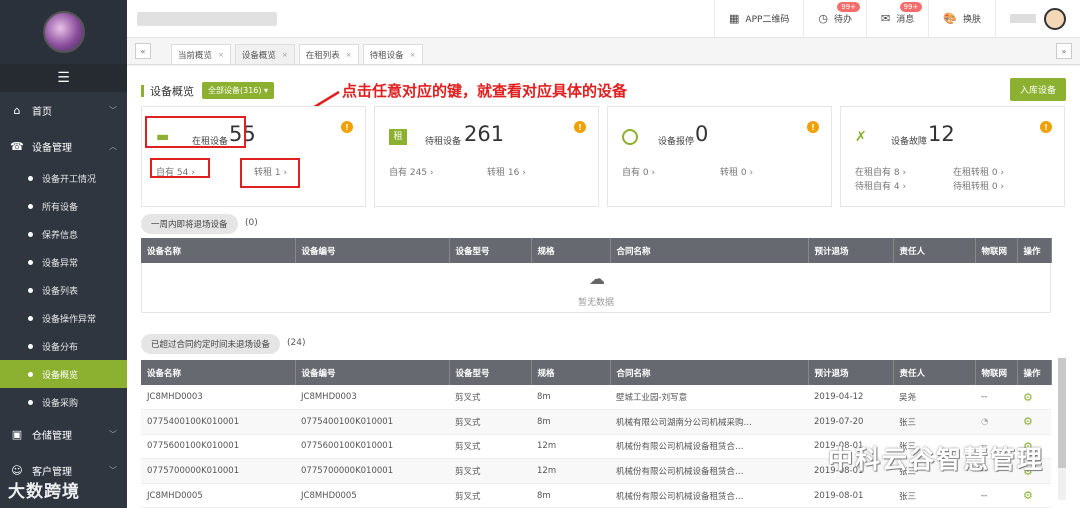  I want to click on annotation-text: 点击任意对应的键，就查看对应具体的设备, so click(485, 91).